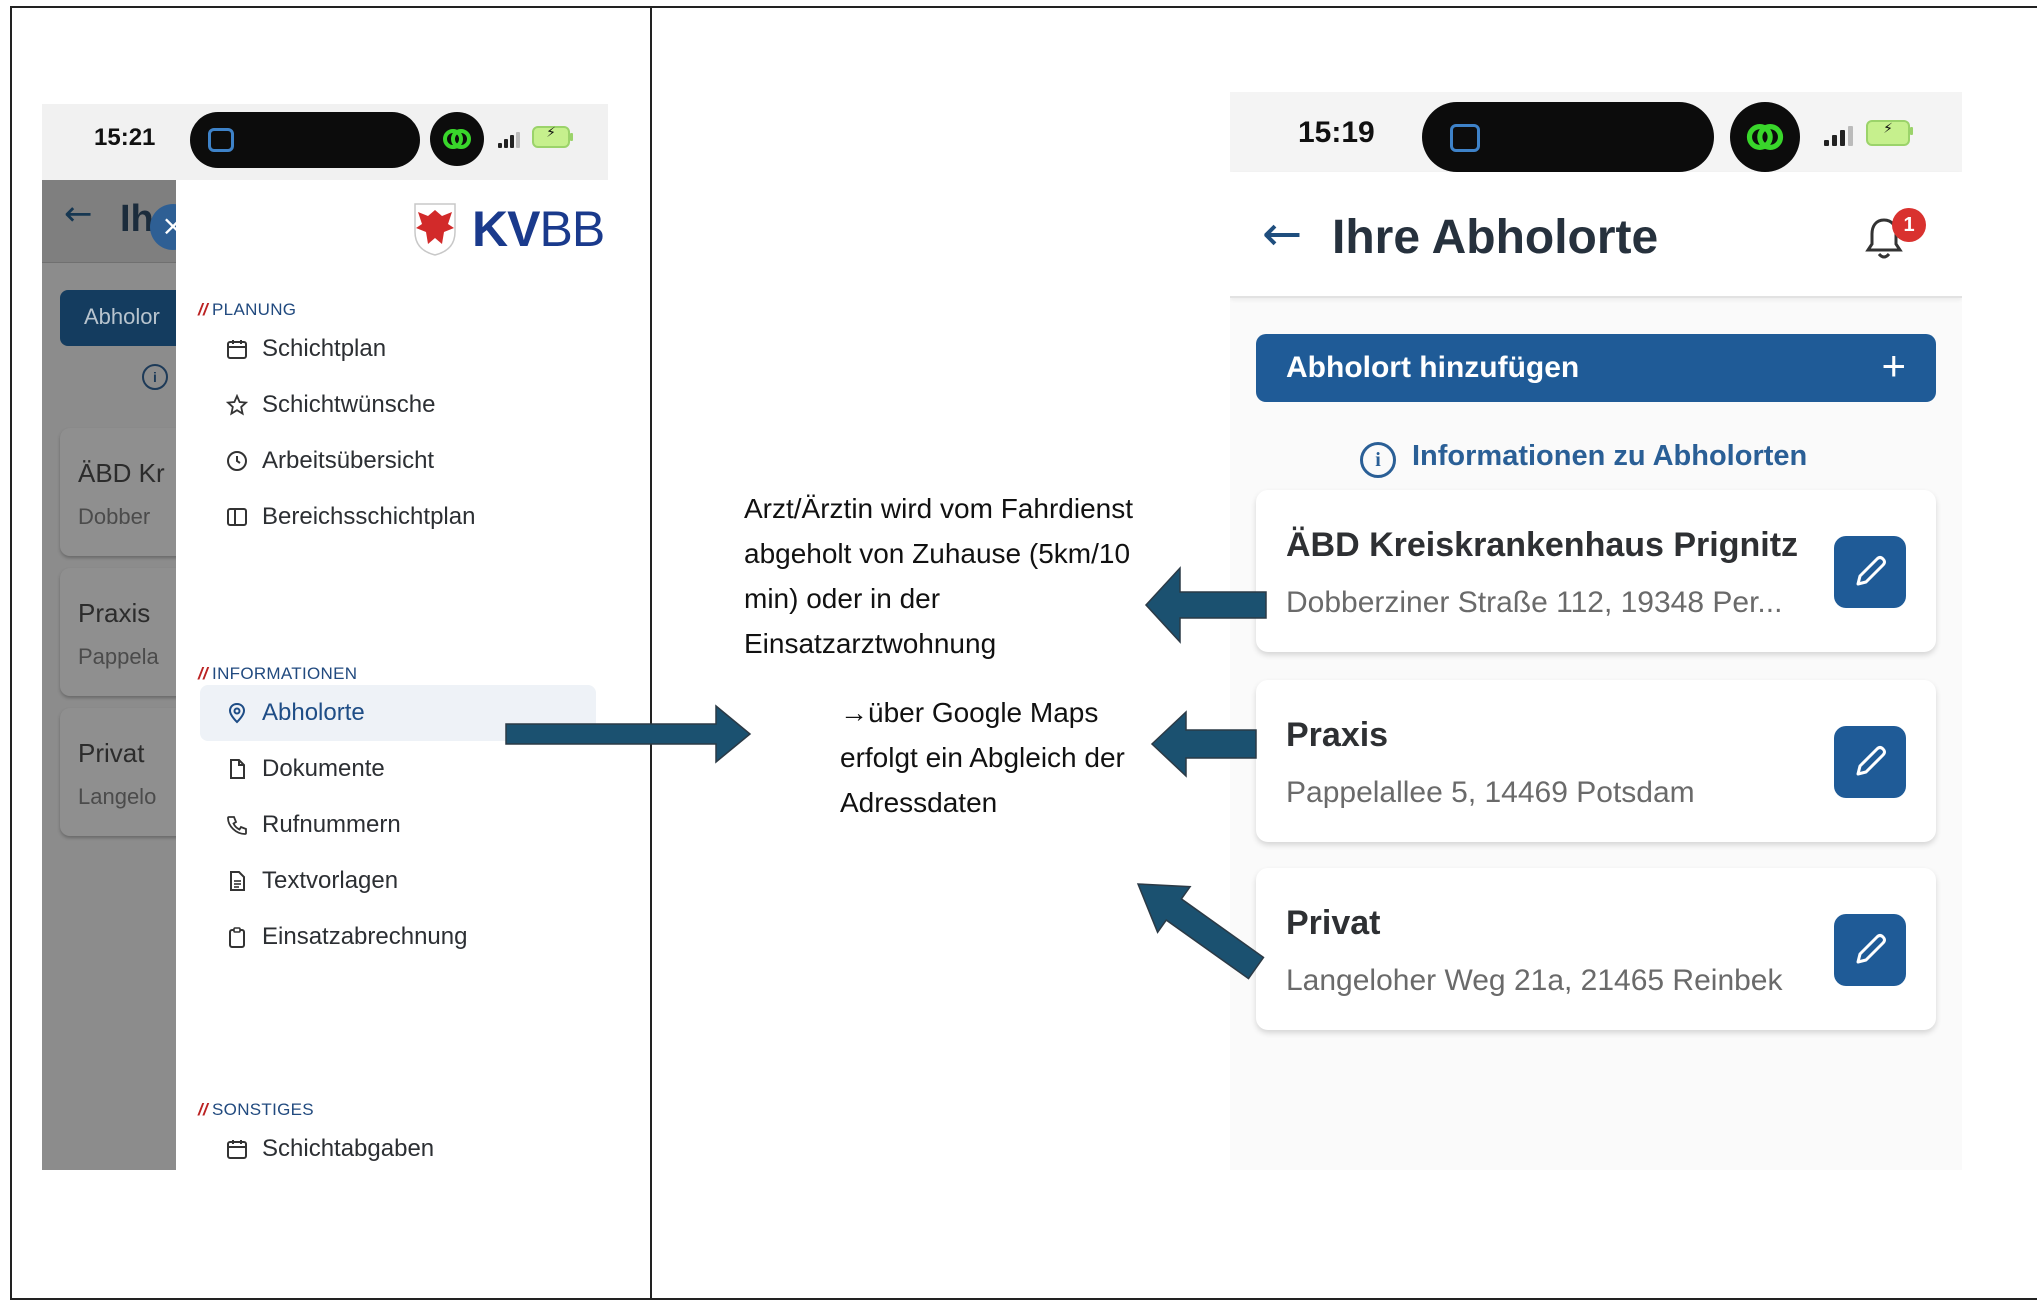 This screenshot has width=2037, height=1300. I want to click on annotation-arrows, so click(886, 773).